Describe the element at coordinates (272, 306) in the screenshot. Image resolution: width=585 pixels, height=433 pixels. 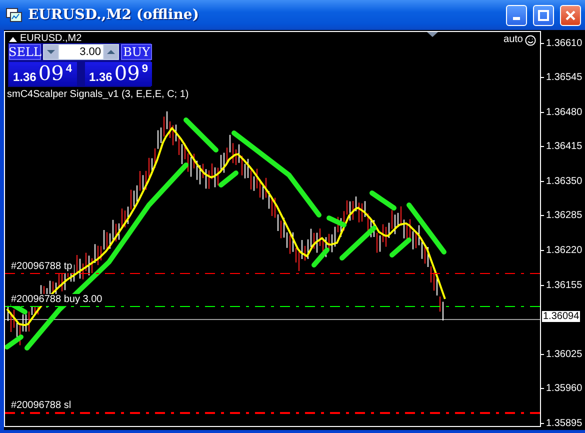
I see `order-line` at that location.